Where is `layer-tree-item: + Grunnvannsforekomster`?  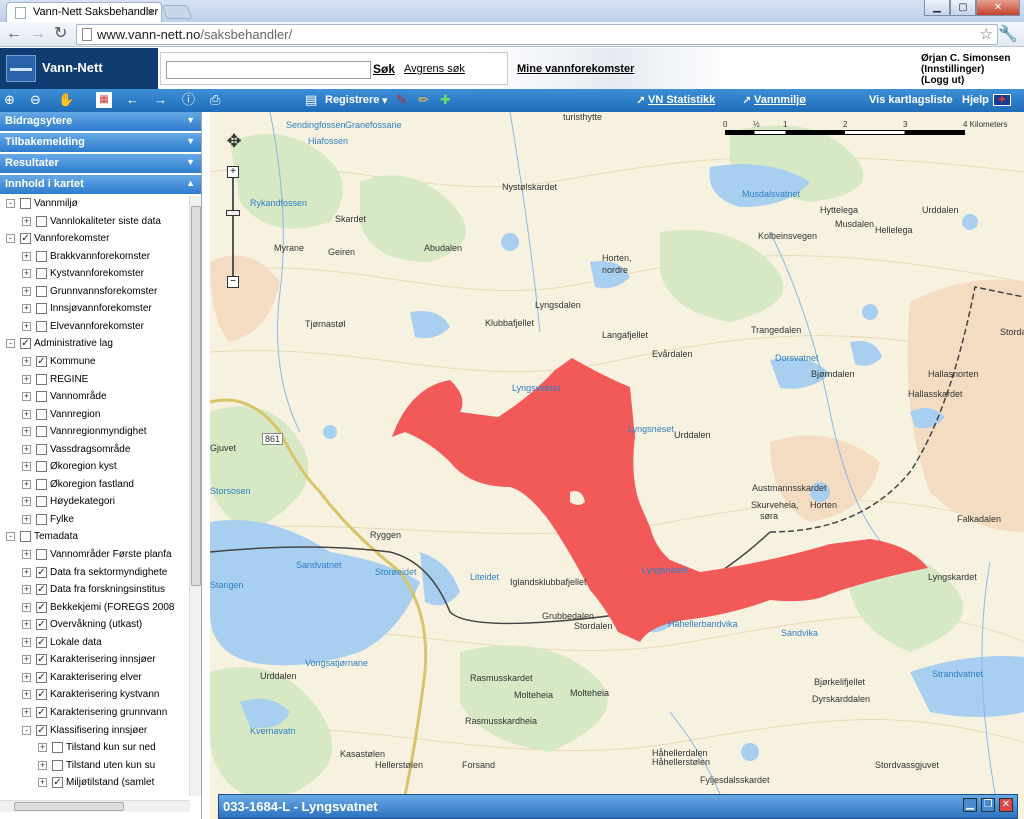
layer-tree-item: + Grunnvannsforekomster is located at coordinates (95, 292).